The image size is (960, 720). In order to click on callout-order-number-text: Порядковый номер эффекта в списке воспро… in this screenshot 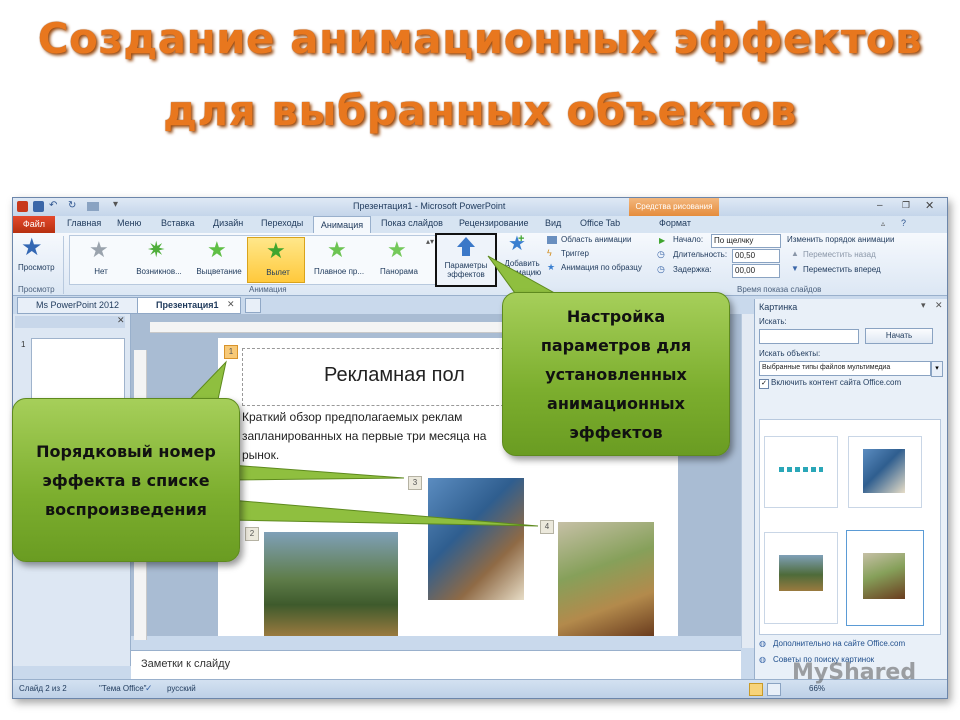, I will do `click(126, 480)`.